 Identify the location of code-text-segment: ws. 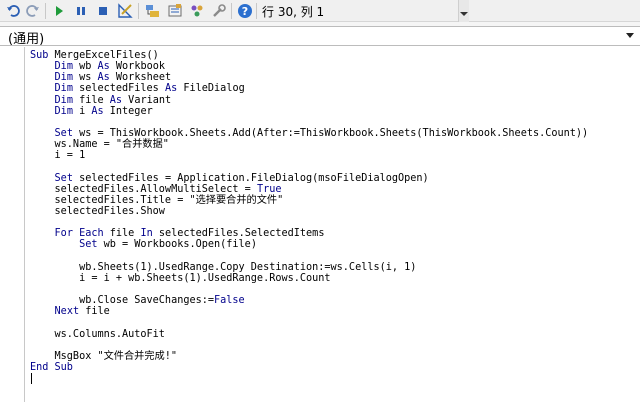
(85, 78).